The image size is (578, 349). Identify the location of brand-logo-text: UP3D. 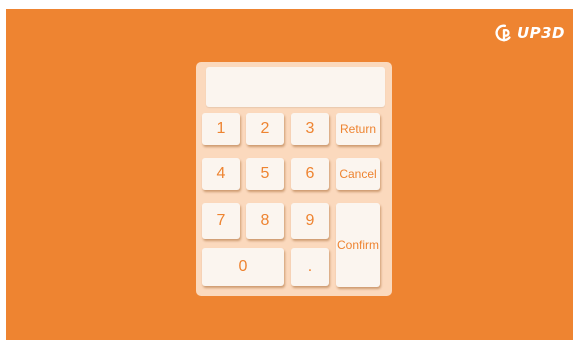
(540, 32).